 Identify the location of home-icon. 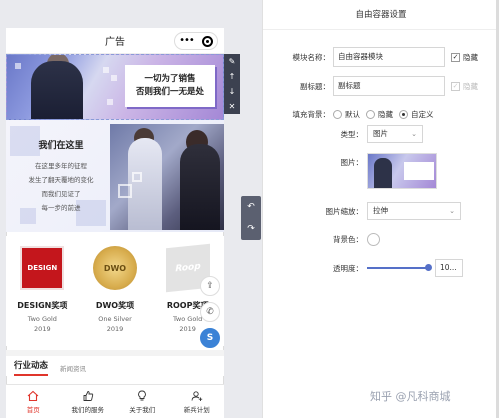
(33, 395).